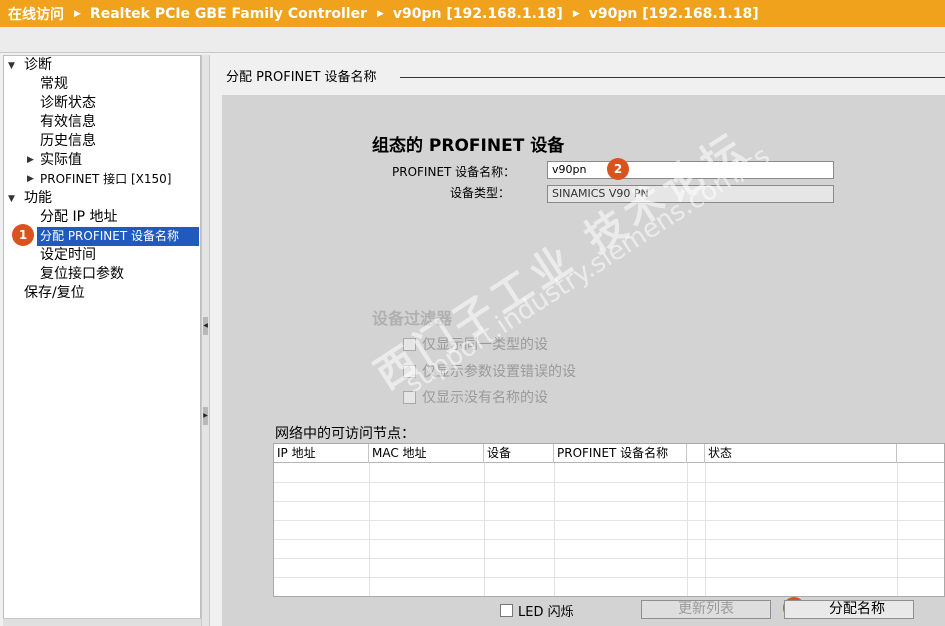  What do you see at coordinates (620, 453) in the screenshot?
I see `column-header-profinet-name: PROFINET 设备名称` at bounding box center [620, 453].